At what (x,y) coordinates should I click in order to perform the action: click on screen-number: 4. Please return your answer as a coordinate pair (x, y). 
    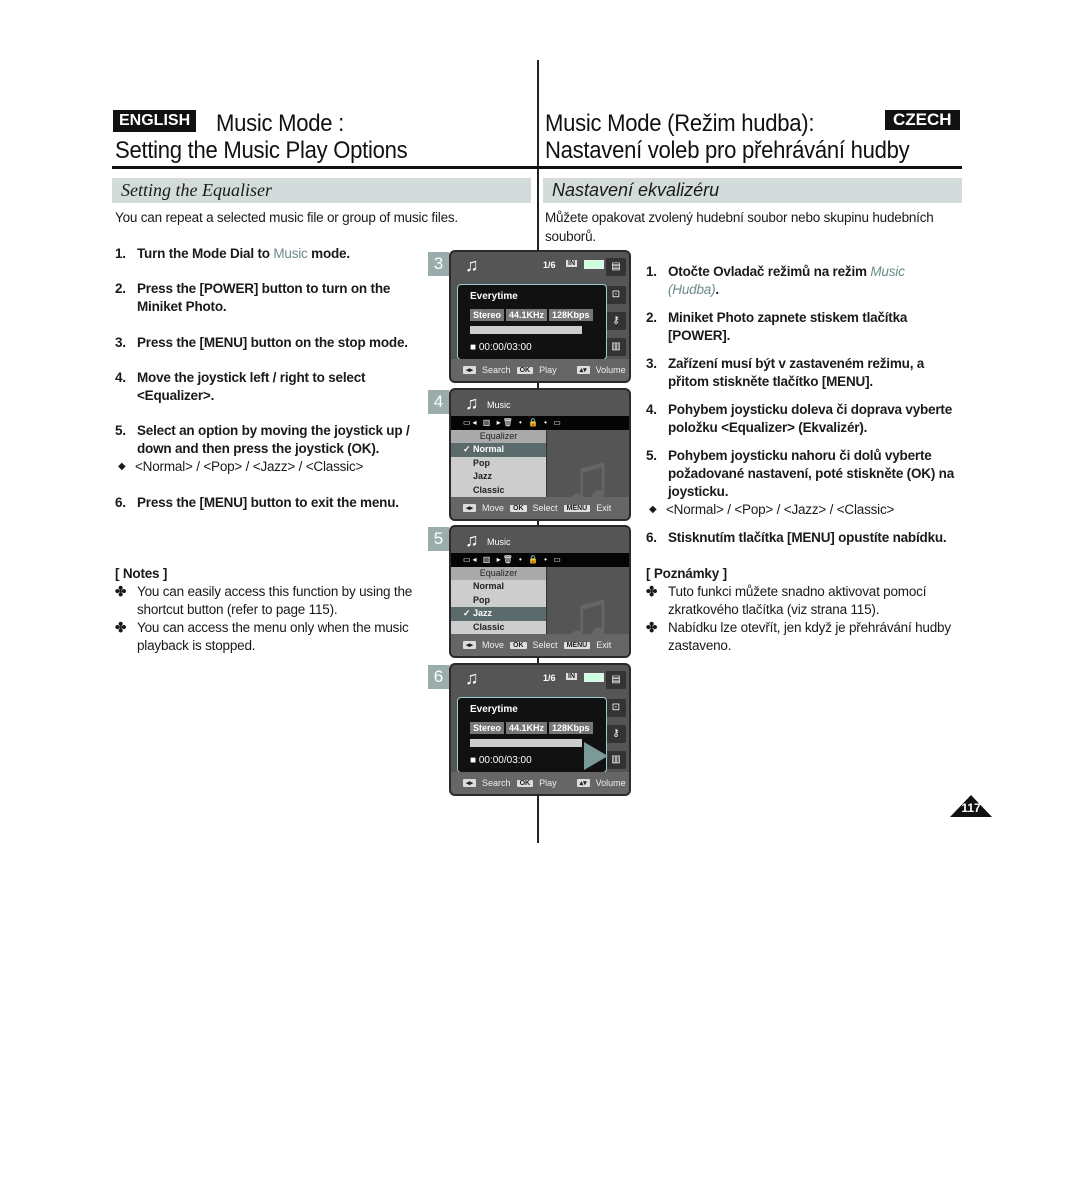
    Looking at the image, I should click on (438, 402).